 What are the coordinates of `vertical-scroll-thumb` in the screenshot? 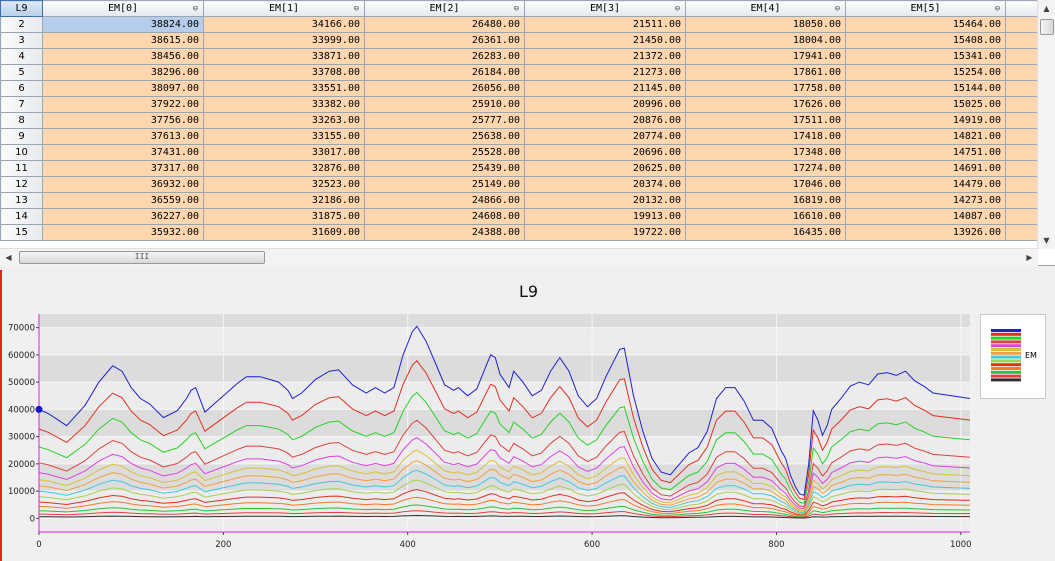 It's located at (1047, 27).